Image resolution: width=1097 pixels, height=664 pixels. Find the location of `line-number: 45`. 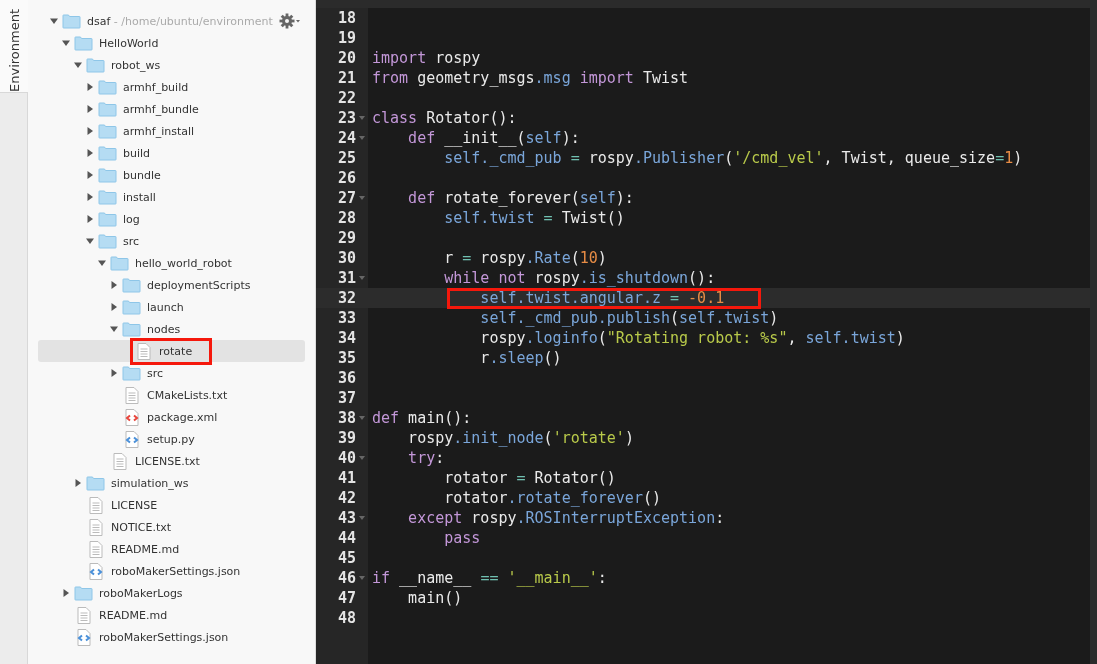

line-number: 45 is located at coordinates (346, 558).